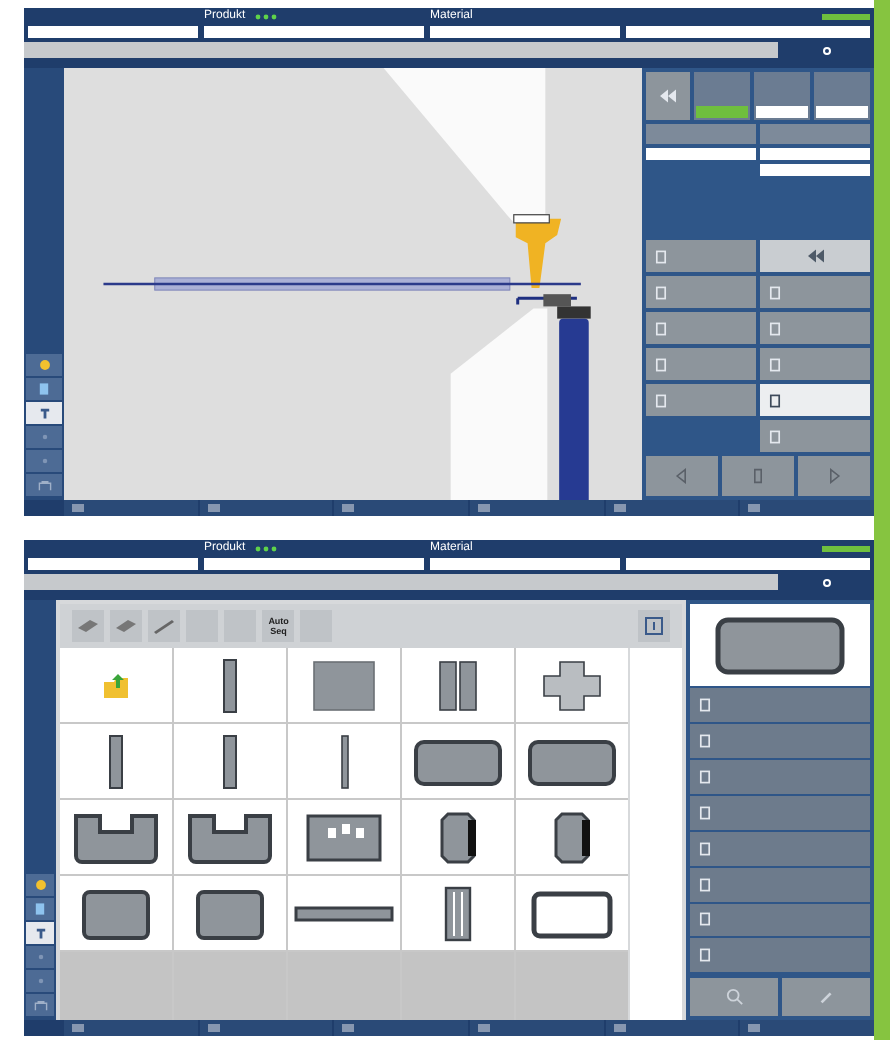  I want to click on column-header, so click(701, 134).